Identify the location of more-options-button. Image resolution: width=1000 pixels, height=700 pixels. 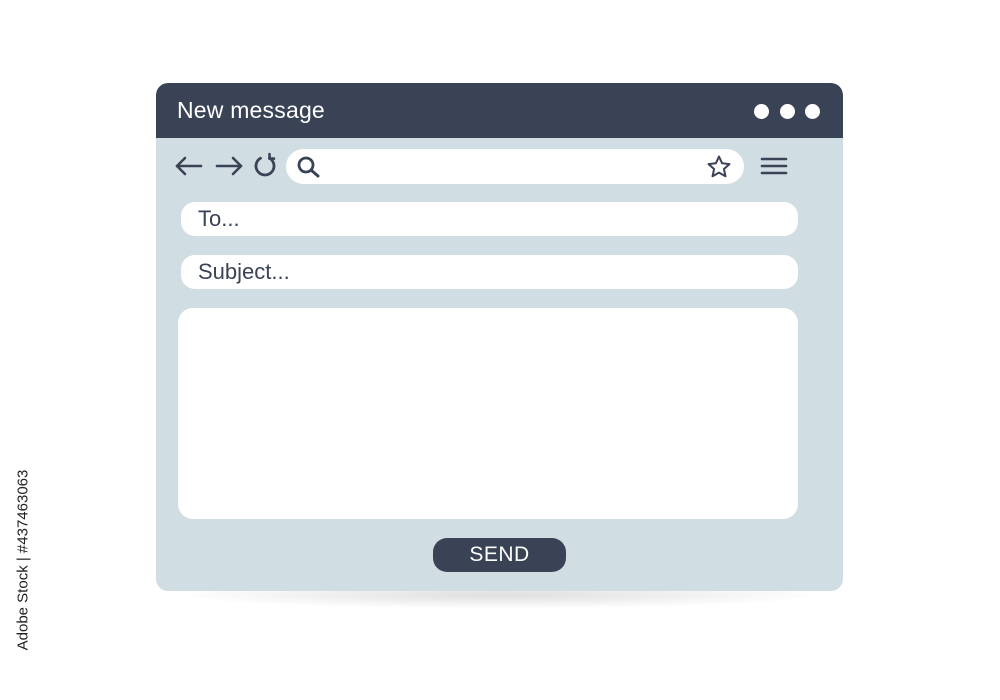
(787, 111).